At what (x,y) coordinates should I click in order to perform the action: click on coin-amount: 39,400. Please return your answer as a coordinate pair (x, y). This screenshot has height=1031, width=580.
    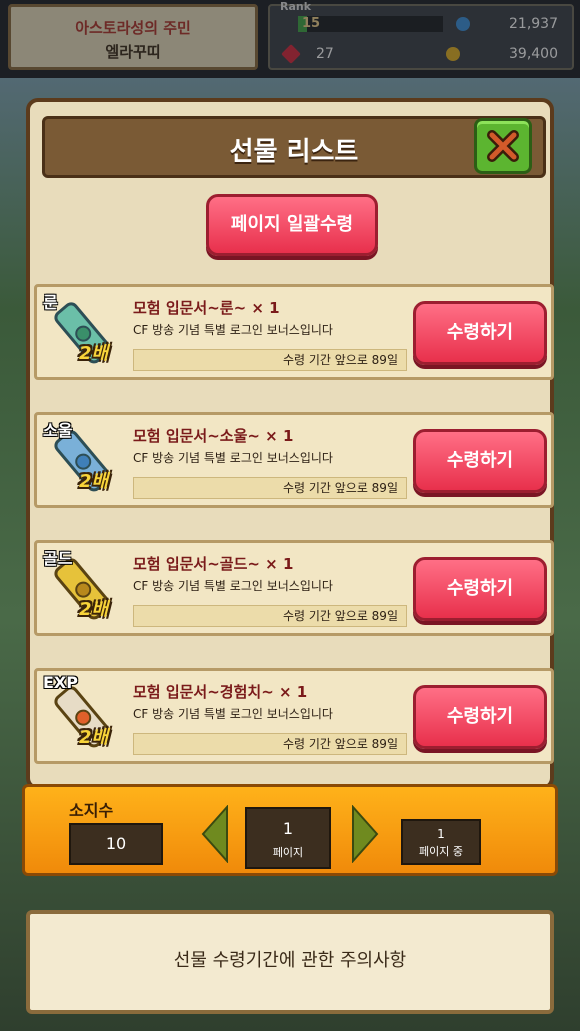
    Looking at the image, I should click on (533, 54).